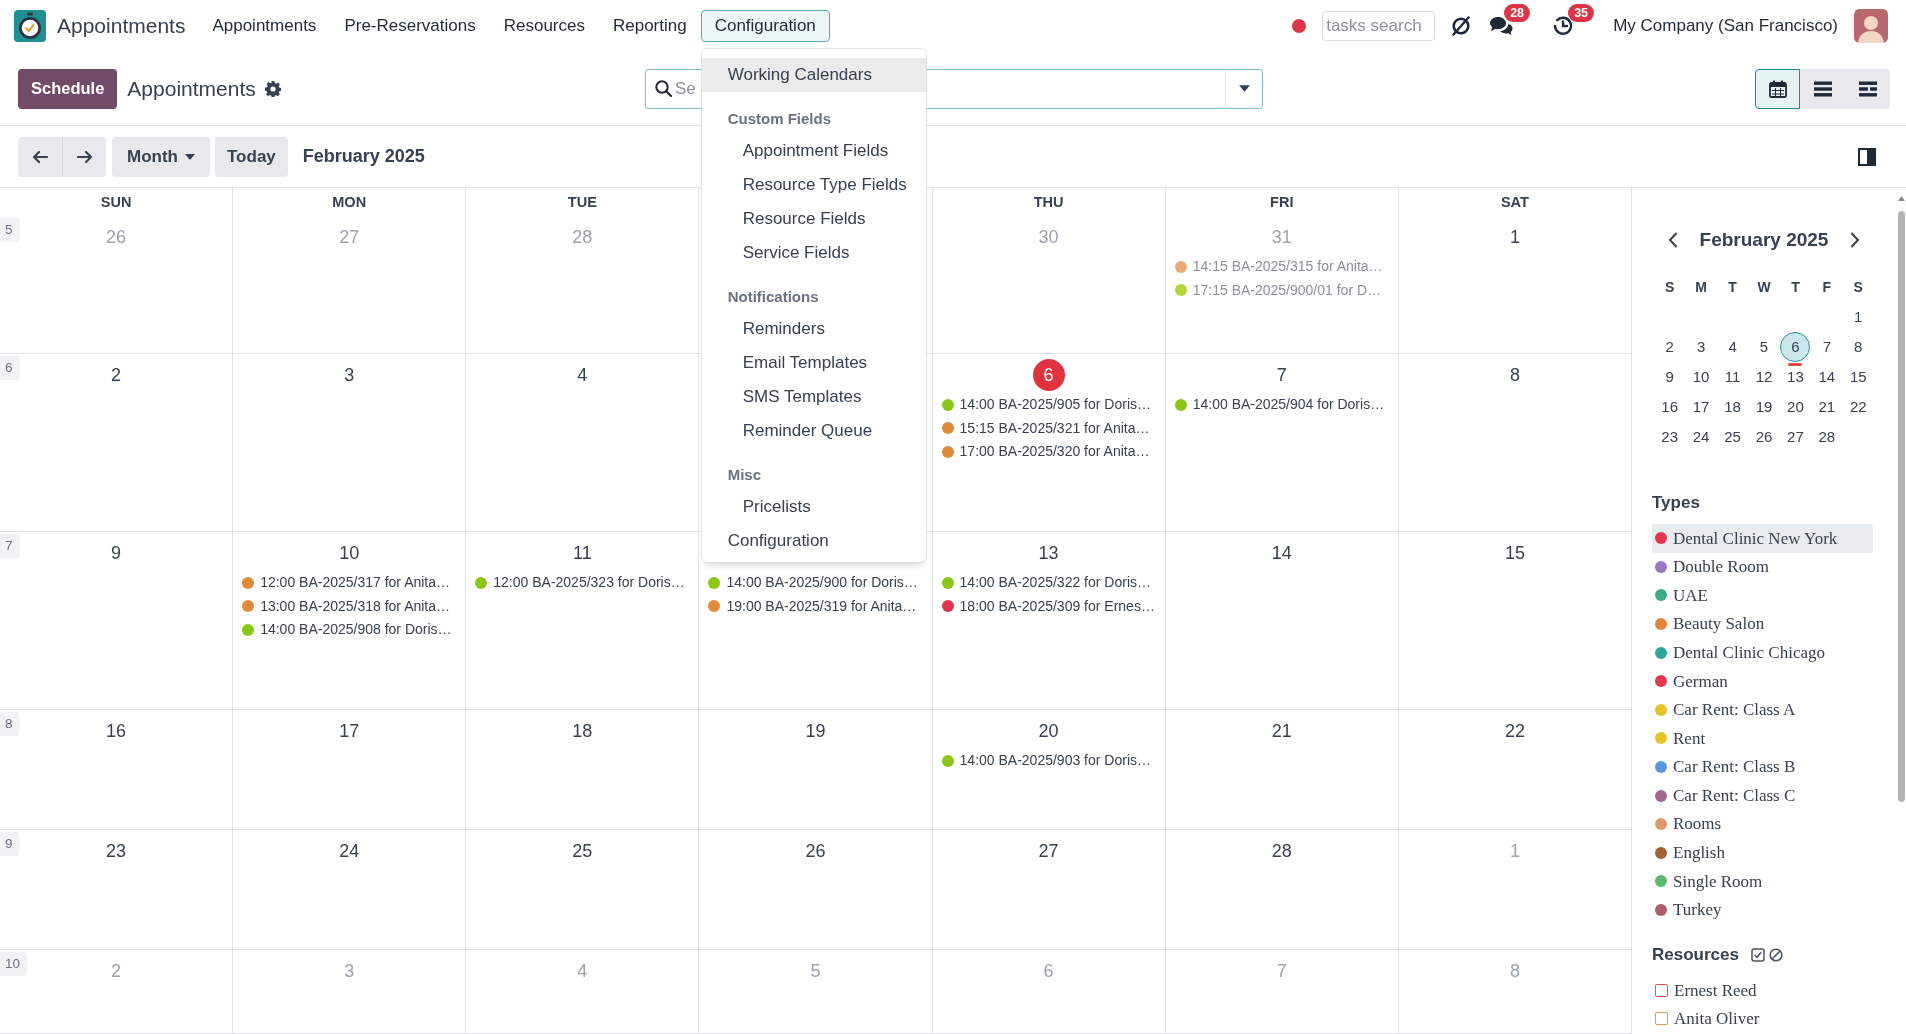  Describe the element at coordinates (1858, 377) in the screenshot. I see `mini-calendar-day: 15` at that location.